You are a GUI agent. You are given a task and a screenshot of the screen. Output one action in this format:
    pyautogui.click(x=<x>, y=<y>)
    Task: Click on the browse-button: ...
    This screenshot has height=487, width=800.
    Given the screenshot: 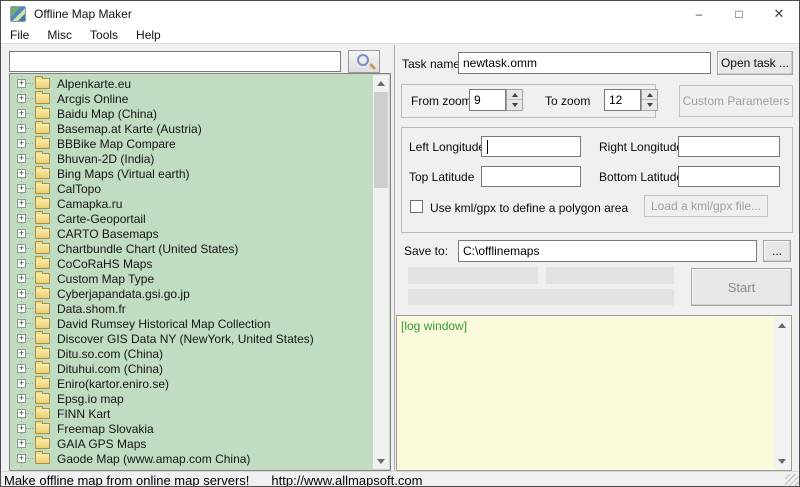 What is the action you would take?
    pyautogui.click(x=777, y=251)
    